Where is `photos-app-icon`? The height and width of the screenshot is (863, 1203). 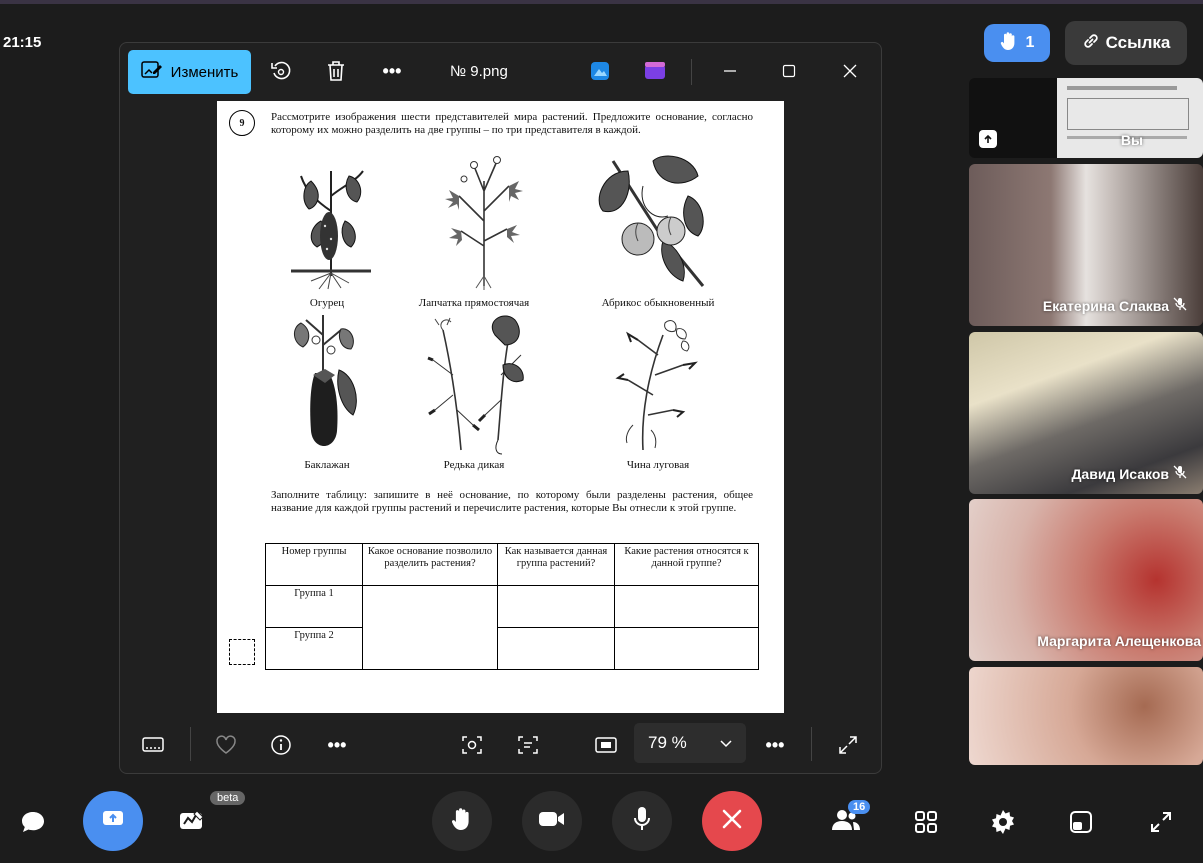
photos-app-icon is located at coordinates (600, 71).